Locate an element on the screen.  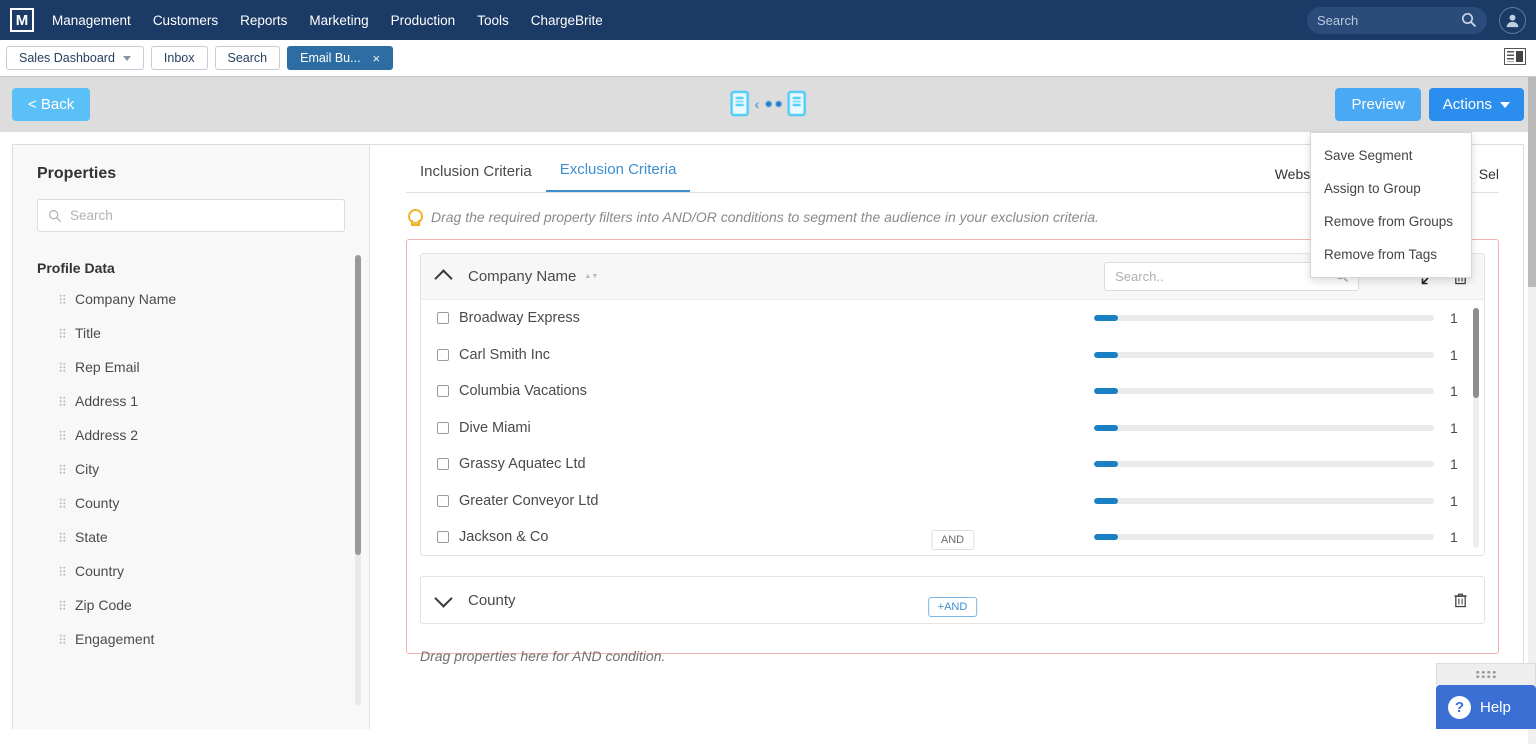
property-item-zip-code: Zip Code is located at coordinates (191, 605).